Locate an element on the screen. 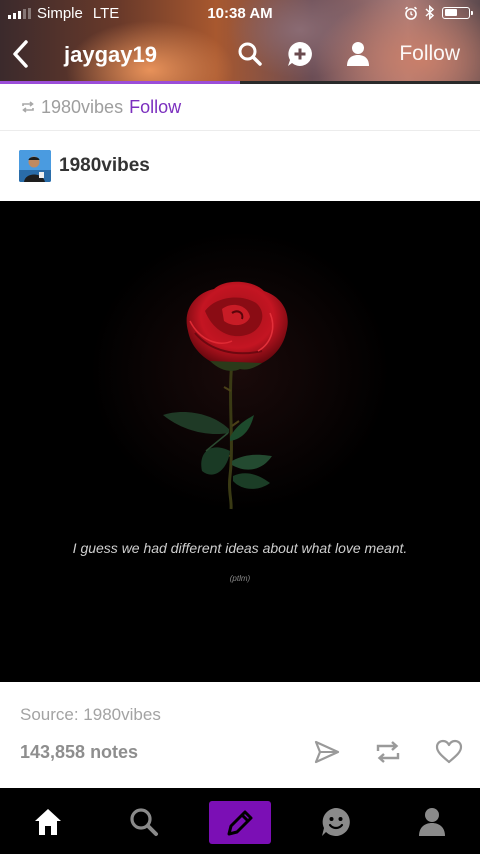 The image size is (480, 854). back-chevron-icon is located at coordinates (21, 54).